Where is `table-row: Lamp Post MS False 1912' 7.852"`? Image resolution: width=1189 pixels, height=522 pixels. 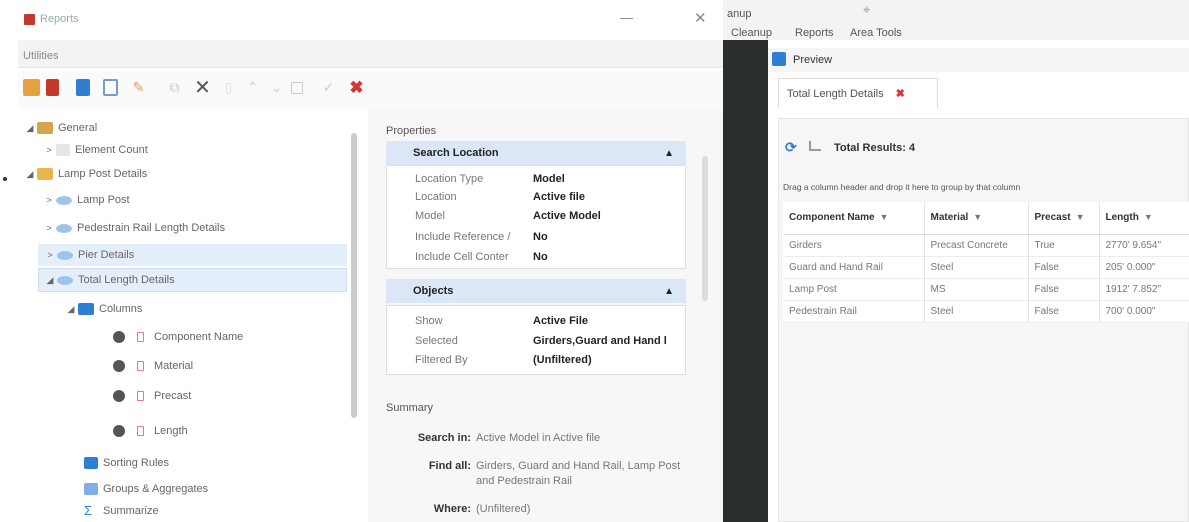
table-row: Lamp Post MS False 1912' 7.852" is located at coordinates (986, 289).